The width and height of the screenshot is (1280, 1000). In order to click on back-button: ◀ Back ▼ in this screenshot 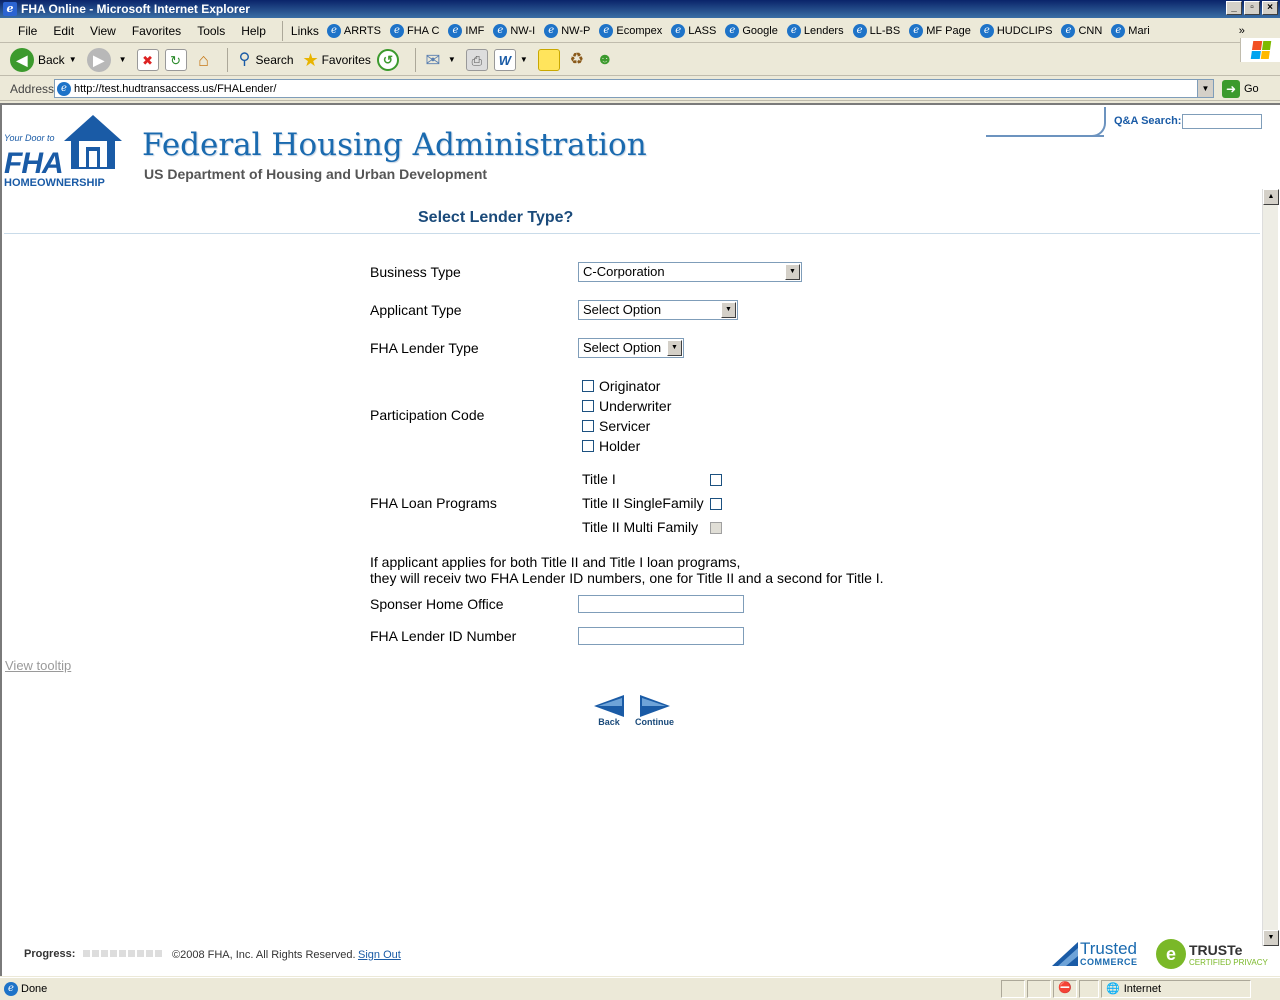, I will do `click(45, 59)`.